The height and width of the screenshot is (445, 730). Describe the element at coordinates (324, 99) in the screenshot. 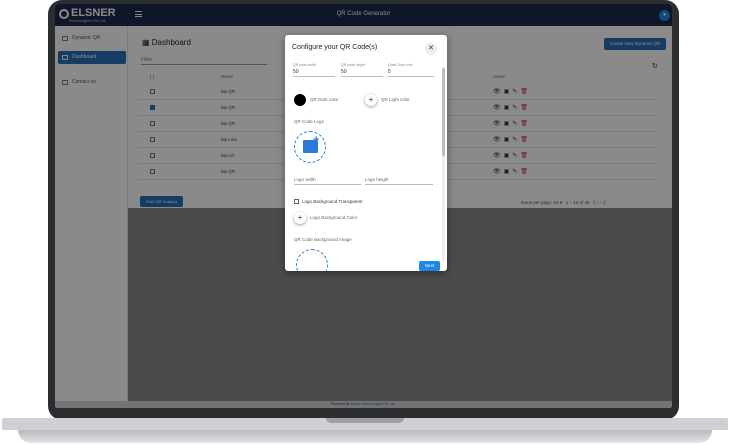

I see `dark-color-label: QR Dark color` at that location.